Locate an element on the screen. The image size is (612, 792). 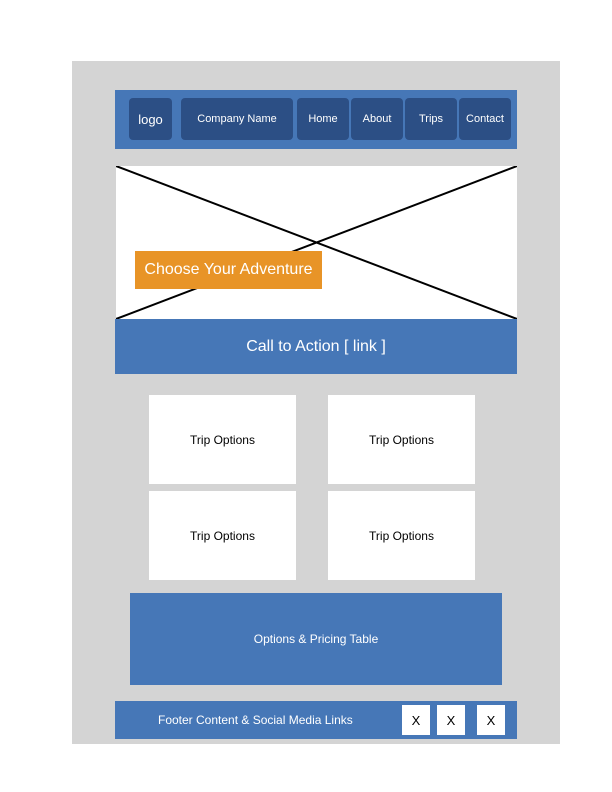
nav-home: Home is located at coordinates (323, 119).